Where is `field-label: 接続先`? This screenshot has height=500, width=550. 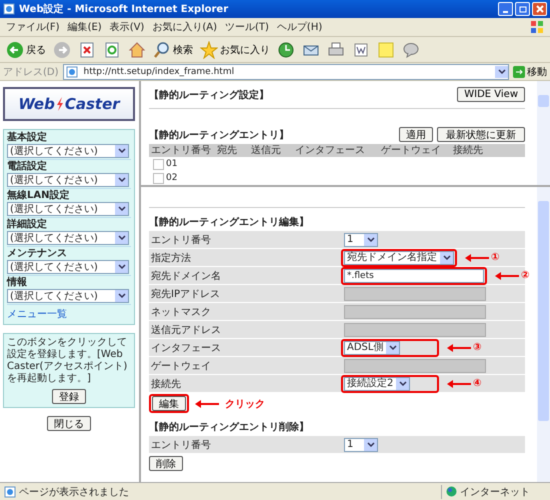
field-label: 接続先 is located at coordinates (166, 384).